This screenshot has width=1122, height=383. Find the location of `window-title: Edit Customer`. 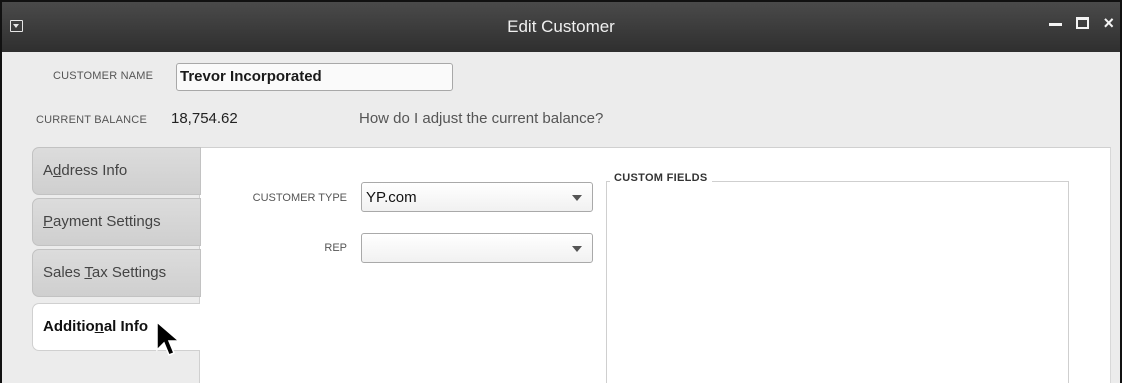

window-title: Edit Customer is located at coordinates (561, 26).